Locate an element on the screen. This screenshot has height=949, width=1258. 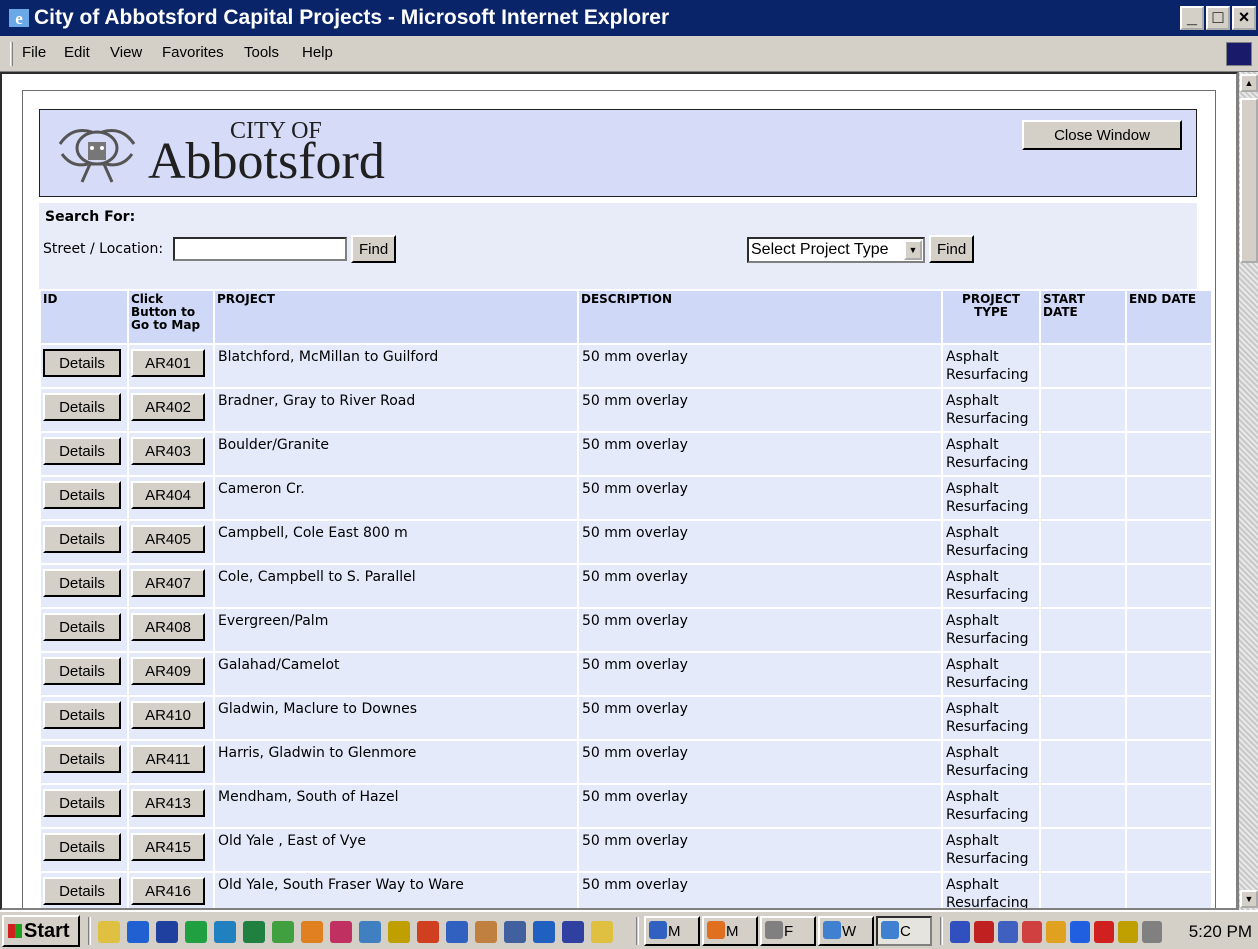
menu-file: File is located at coordinates (34, 52).